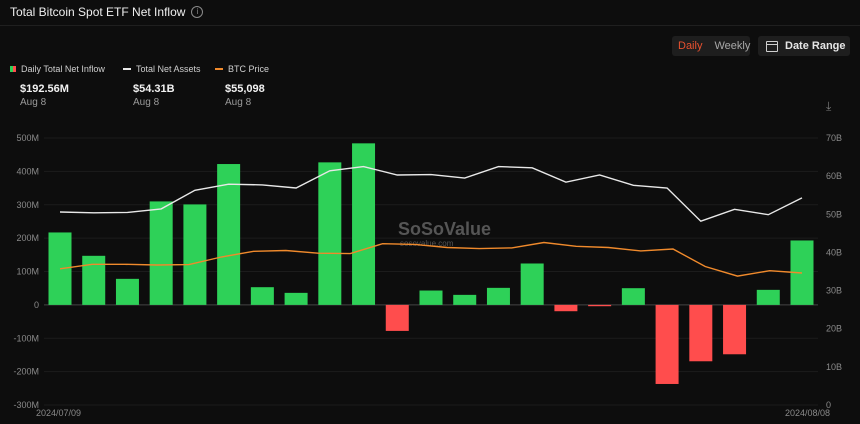 Image resolution: width=860 pixels, height=424 pixels. I want to click on right-tick-label: 10B, so click(834, 367).